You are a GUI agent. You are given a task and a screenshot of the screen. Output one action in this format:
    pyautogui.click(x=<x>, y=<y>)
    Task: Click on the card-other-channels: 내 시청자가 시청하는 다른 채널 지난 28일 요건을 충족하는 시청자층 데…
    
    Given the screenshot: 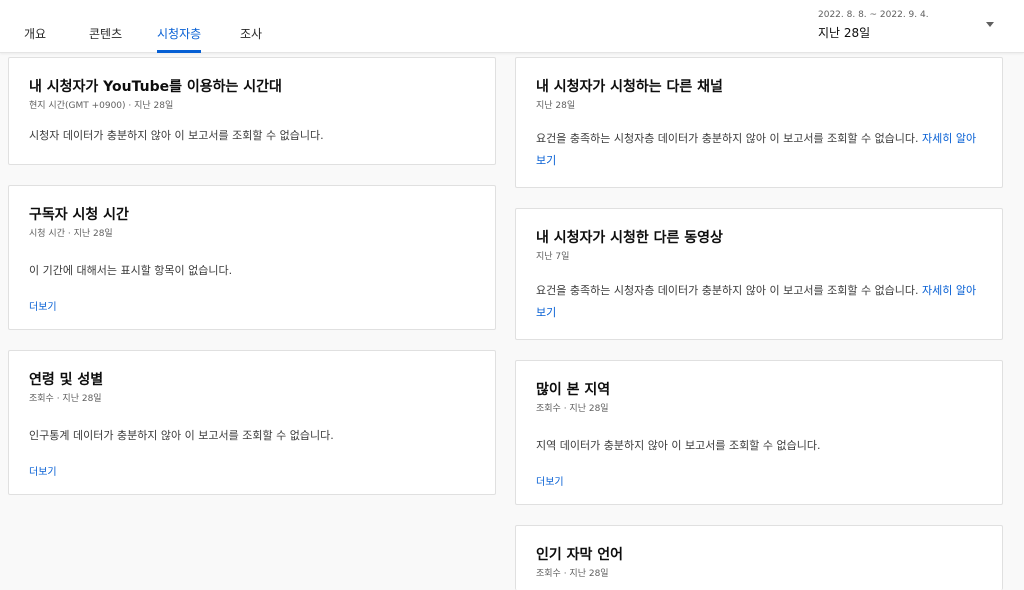 What is the action you would take?
    pyautogui.click(x=759, y=122)
    